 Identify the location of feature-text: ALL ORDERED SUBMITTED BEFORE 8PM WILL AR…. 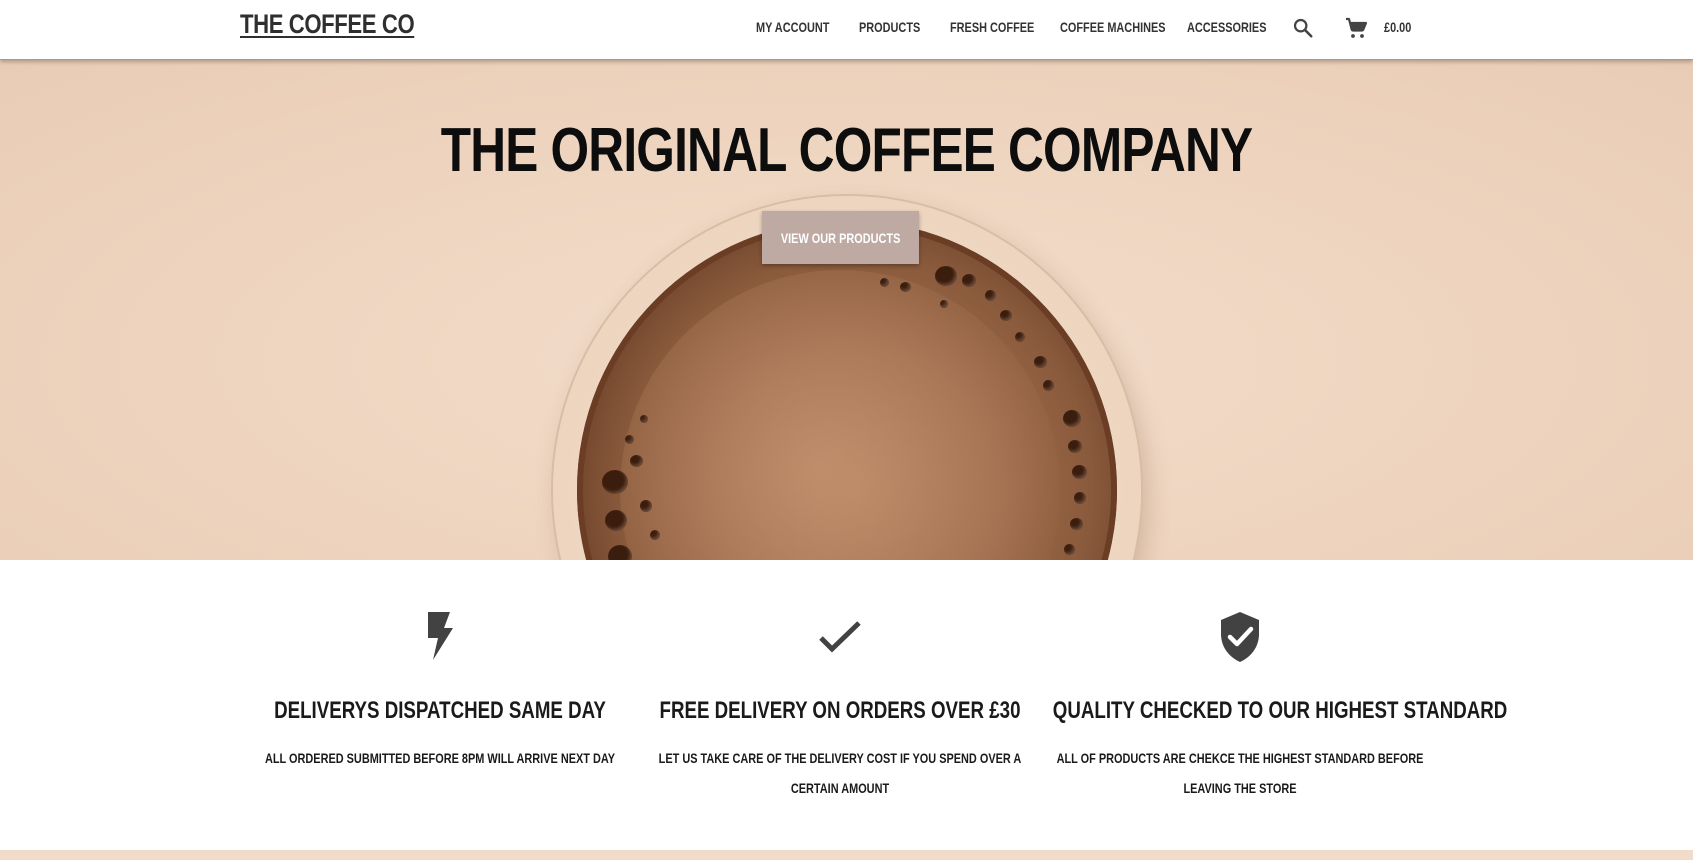
(440, 758).